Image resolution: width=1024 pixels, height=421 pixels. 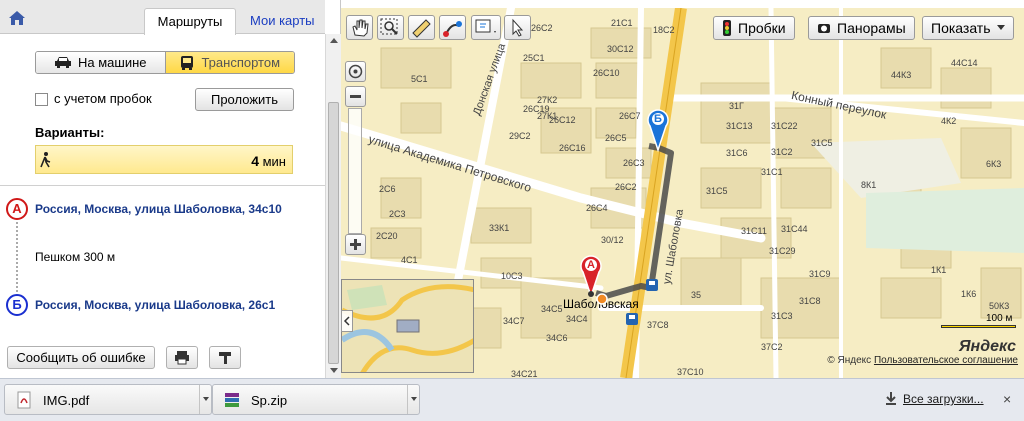 What do you see at coordinates (452, 27) in the screenshot?
I see `route-tool-button` at bounding box center [452, 27].